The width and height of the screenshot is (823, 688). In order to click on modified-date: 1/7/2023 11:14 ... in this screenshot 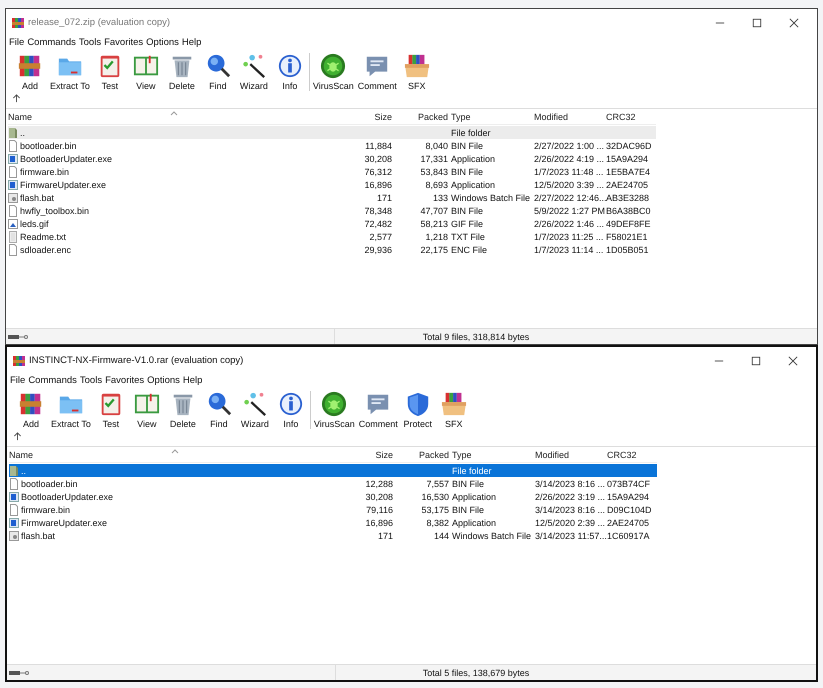, I will do `click(569, 249)`.